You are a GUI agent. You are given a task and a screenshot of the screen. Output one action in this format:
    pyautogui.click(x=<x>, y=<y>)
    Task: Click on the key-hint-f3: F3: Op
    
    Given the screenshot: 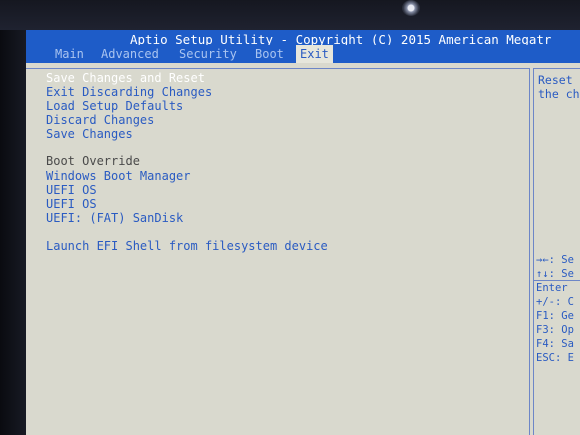 What is the action you would take?
    pyautogui.click(x=555, y=330)
    